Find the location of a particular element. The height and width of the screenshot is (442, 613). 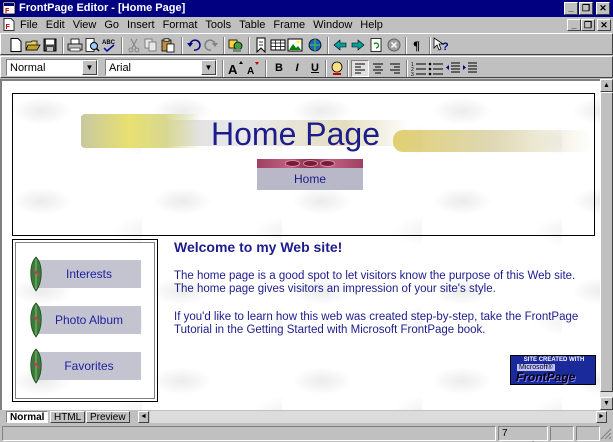

spelling-icon: ABC is located at coordinates (109, 45).